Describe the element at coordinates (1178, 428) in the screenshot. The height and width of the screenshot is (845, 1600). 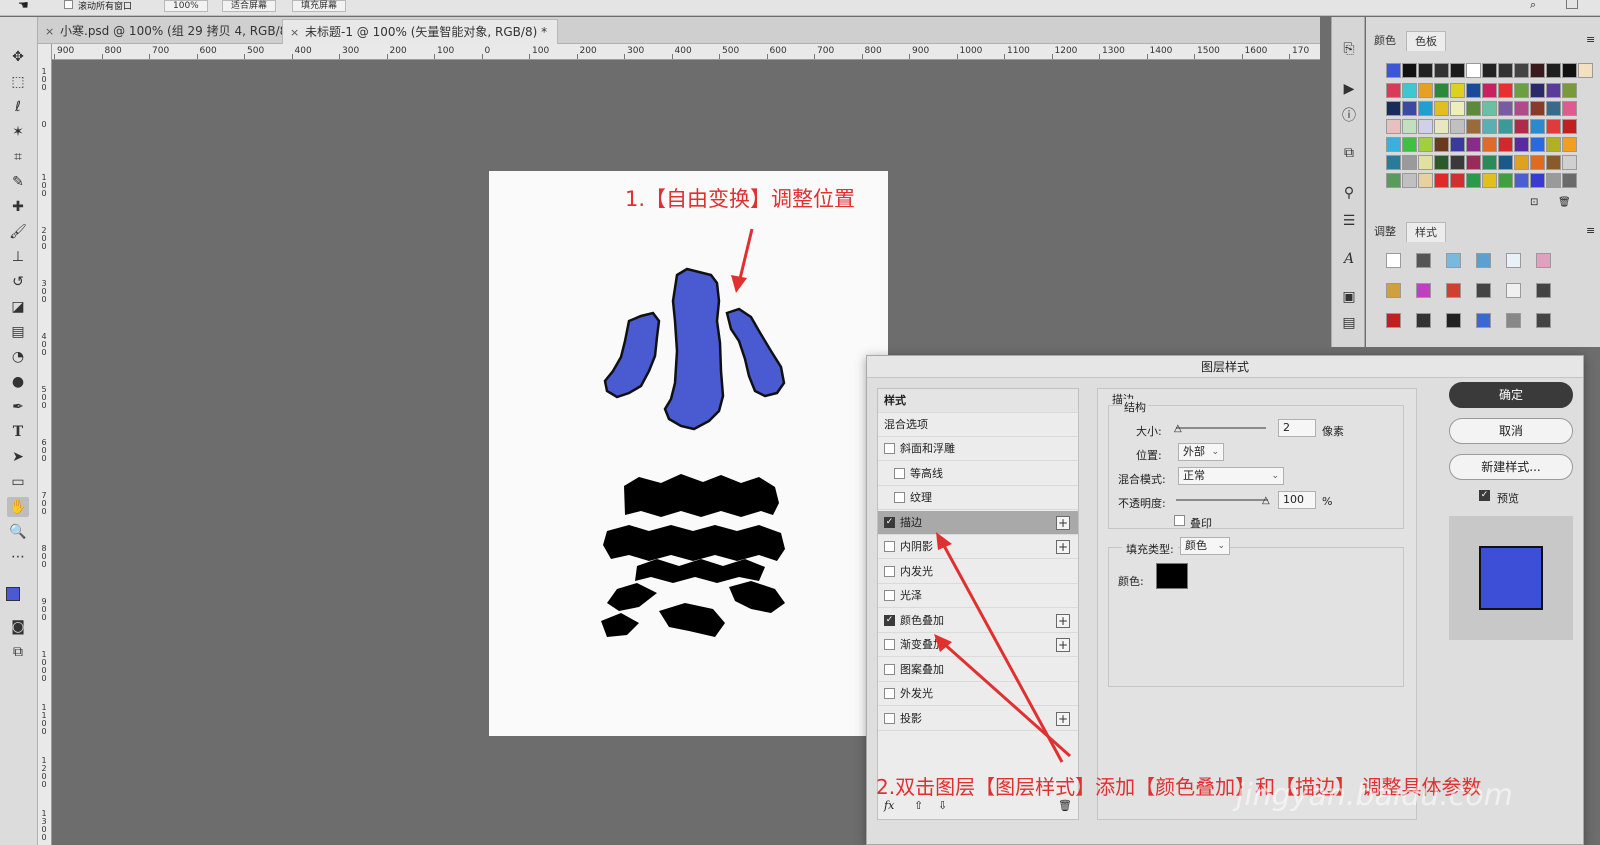
I see `size-slider-thumb: △` at that location.